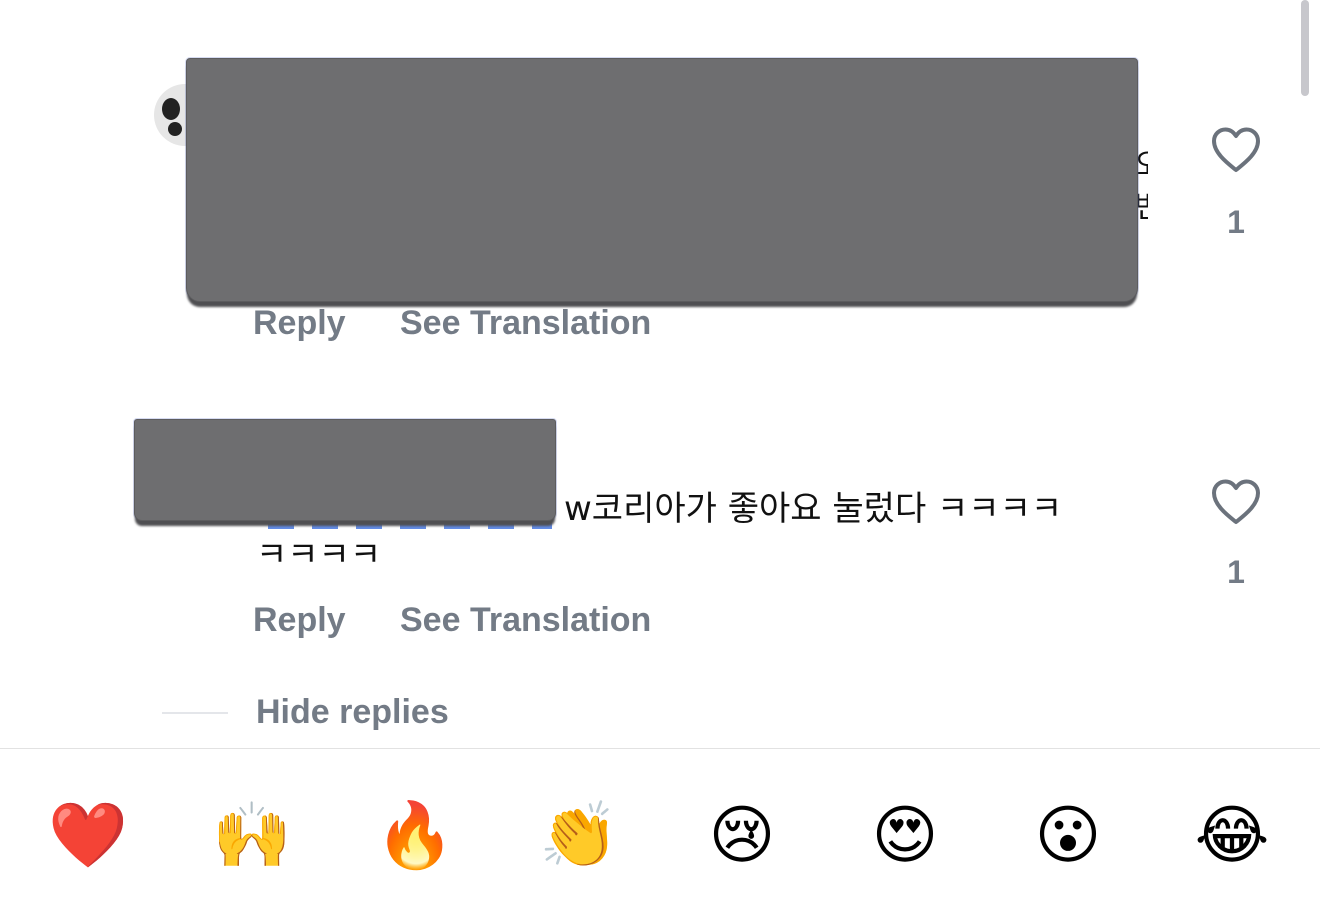  I want to click on scrollbar, so click(1305, 48).